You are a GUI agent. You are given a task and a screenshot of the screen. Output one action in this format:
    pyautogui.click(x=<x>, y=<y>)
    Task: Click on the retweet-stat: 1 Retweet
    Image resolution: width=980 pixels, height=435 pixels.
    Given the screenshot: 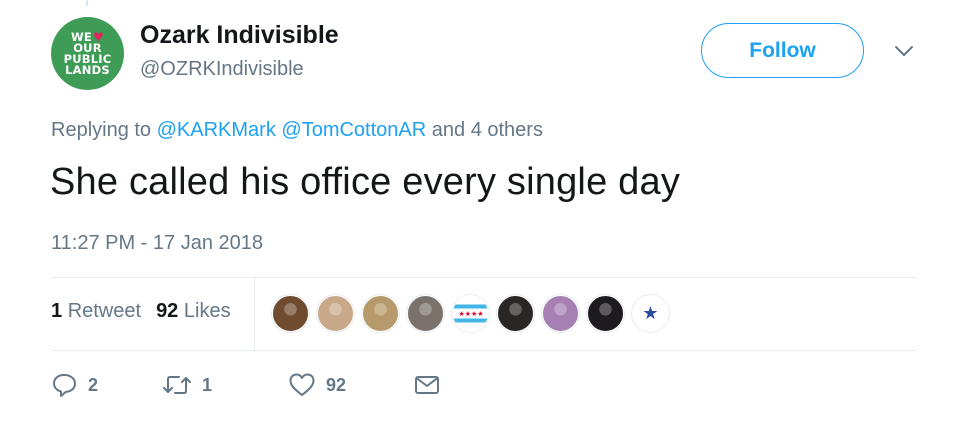 What is the action you would take?
    pyautogui.click(x=96, y=311)
    